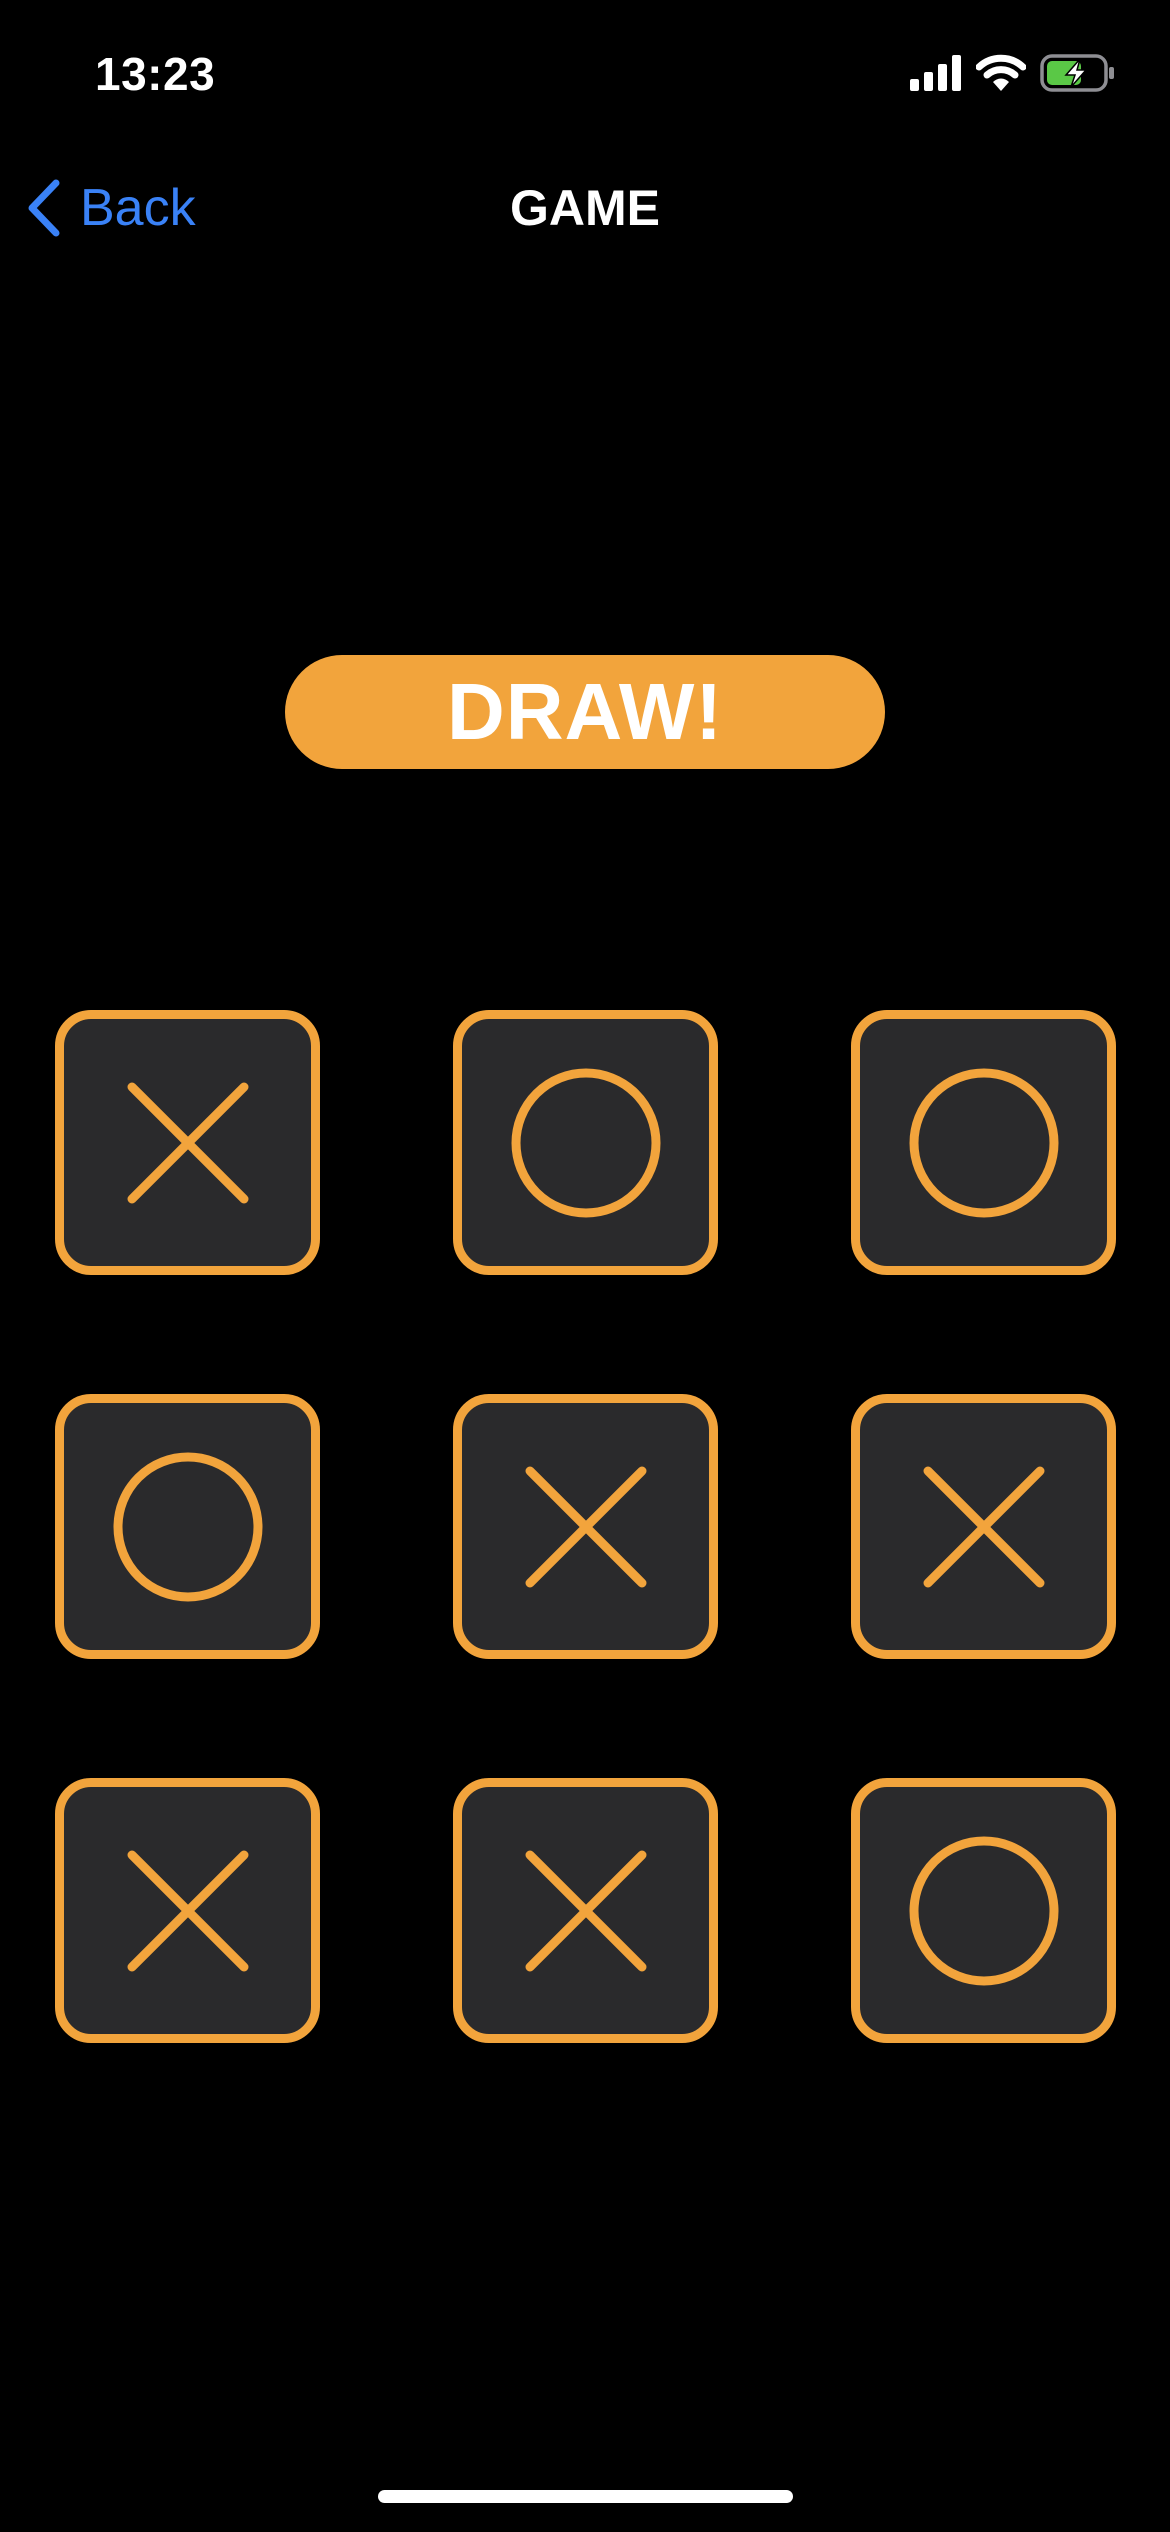  What do you see at coordinates (935, 73) in the screenshot?
I see `cellular-signal-icon` at bounding box center [935, 73].